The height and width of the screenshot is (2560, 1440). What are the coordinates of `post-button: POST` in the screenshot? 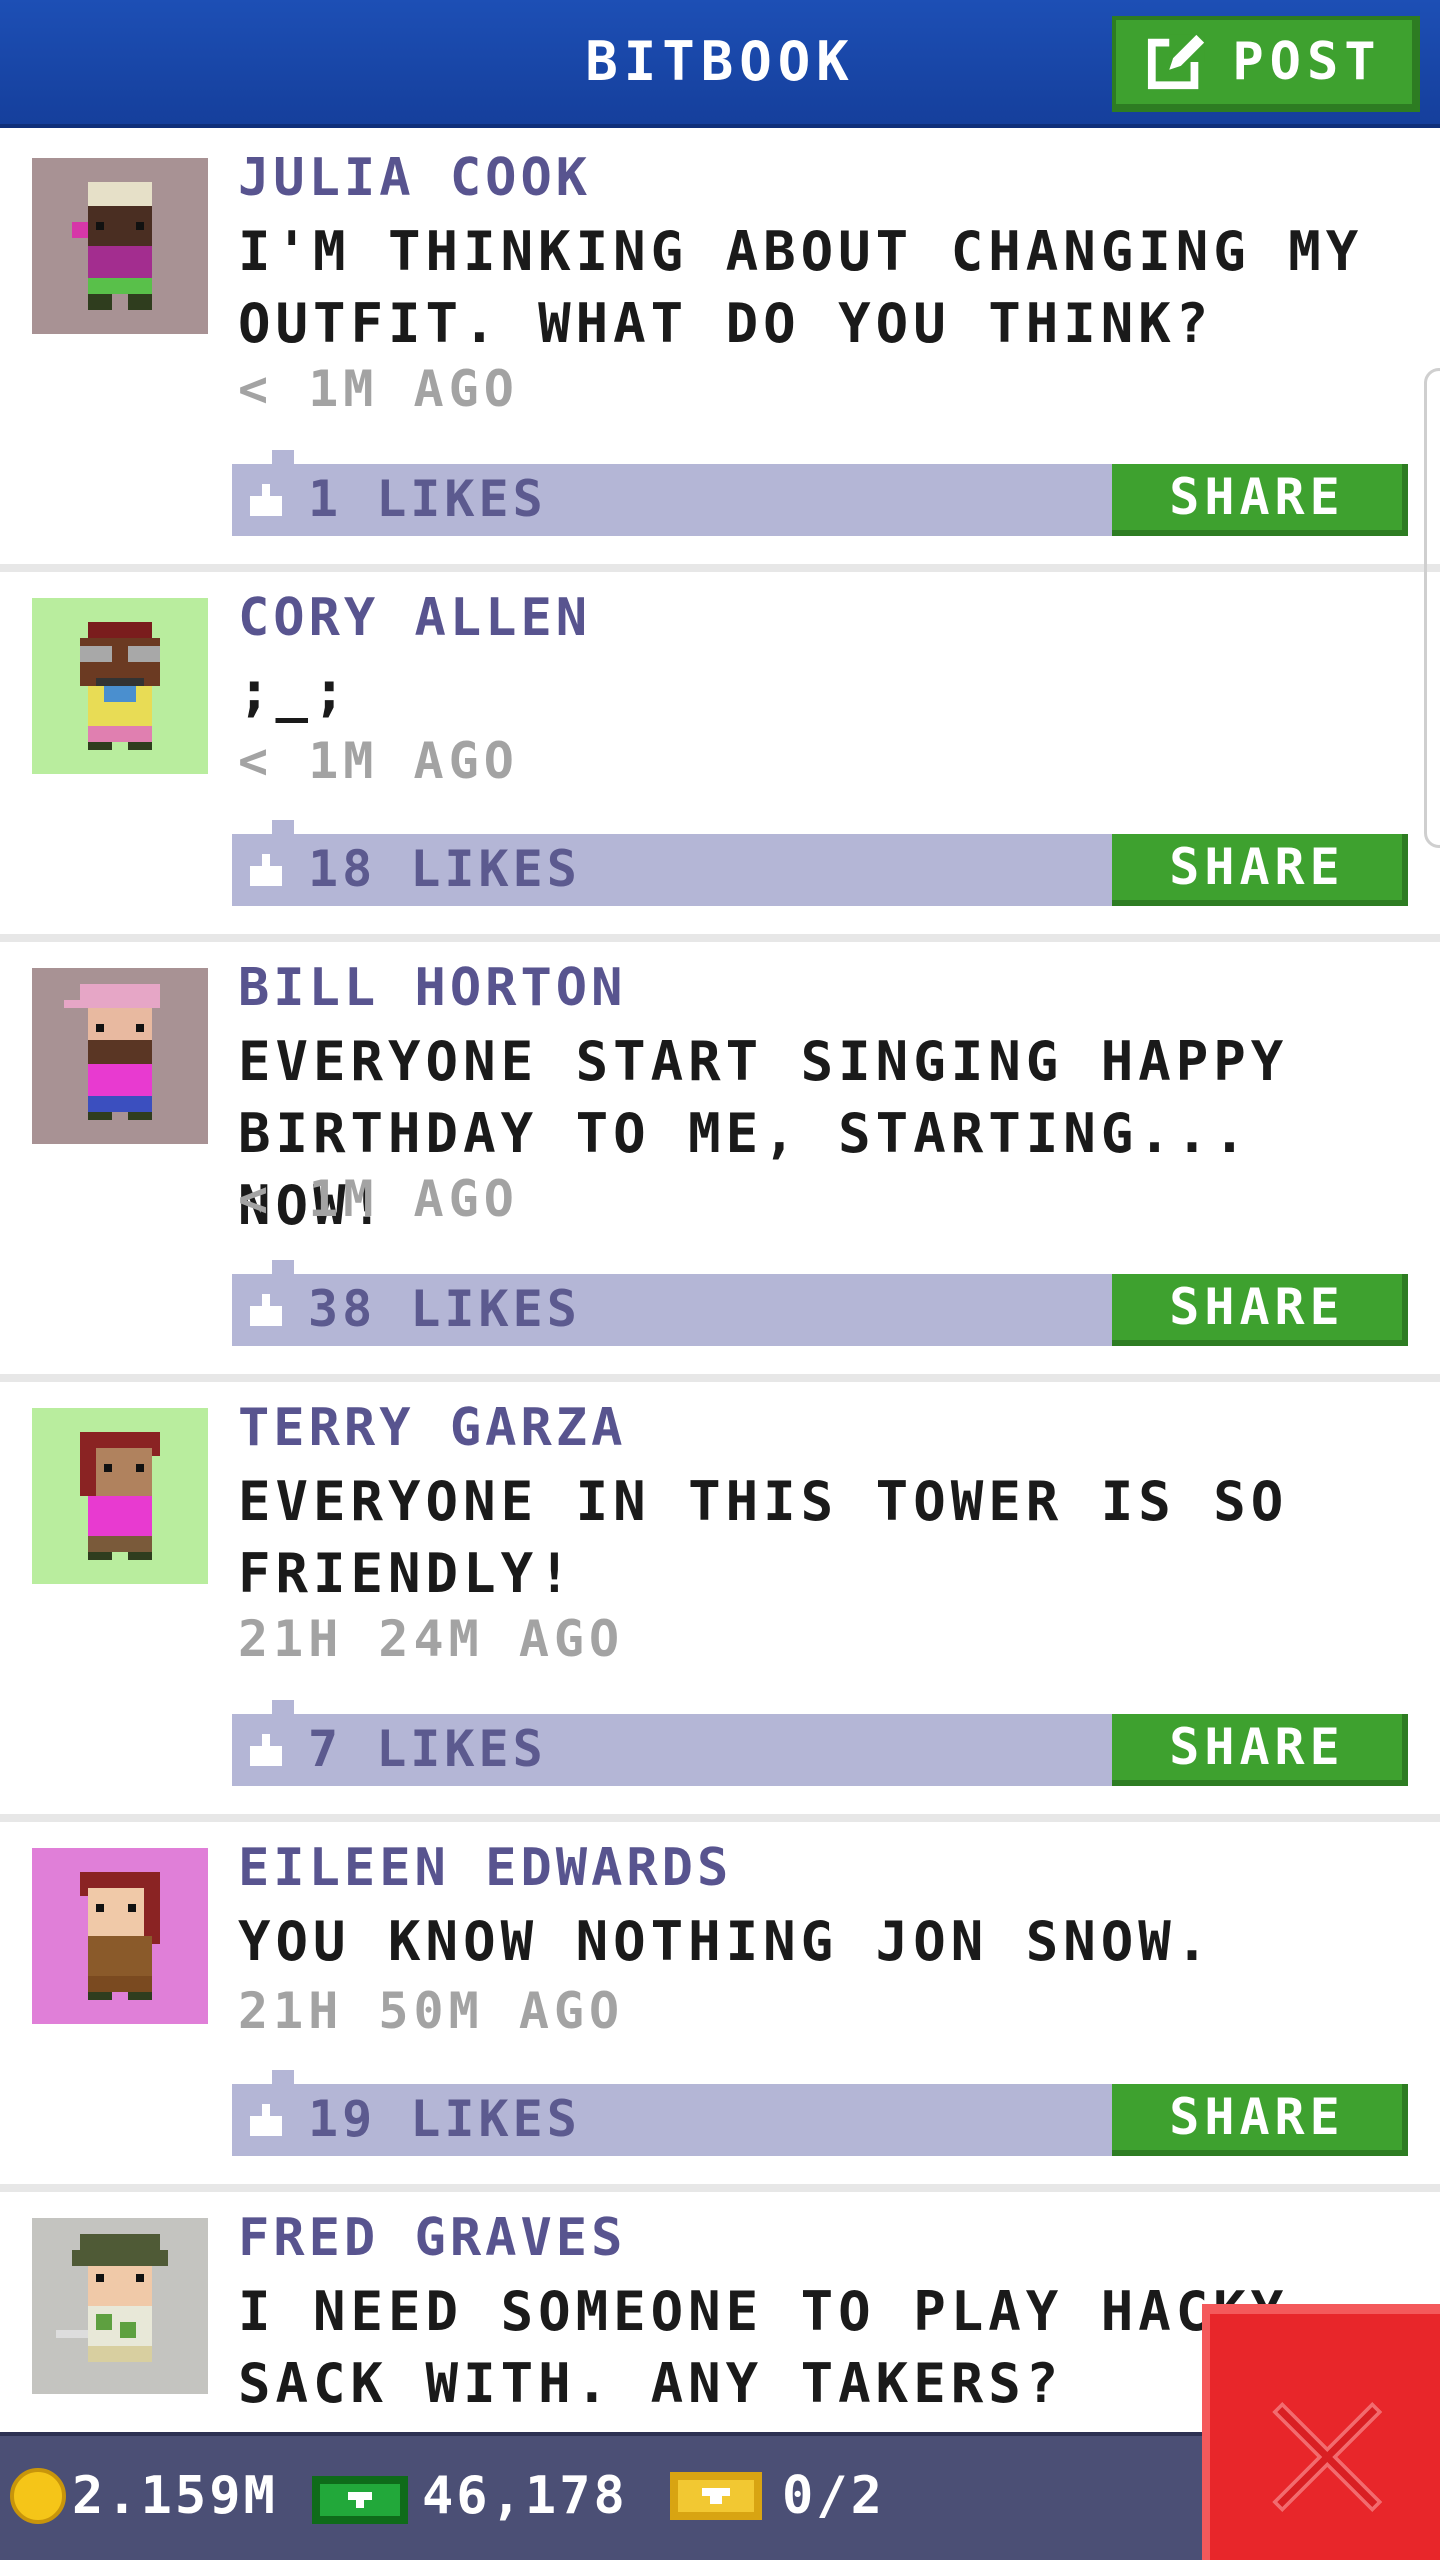 It's located at (1266, 64).